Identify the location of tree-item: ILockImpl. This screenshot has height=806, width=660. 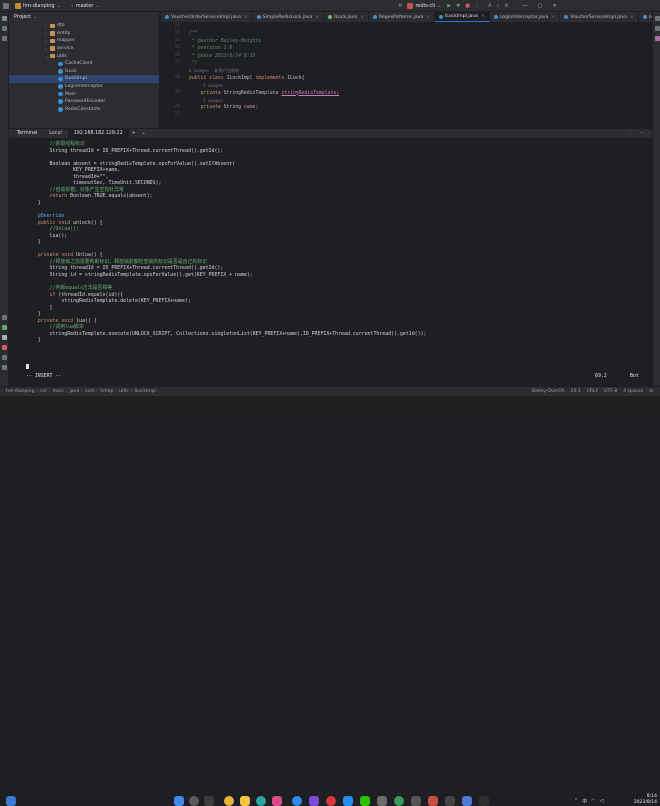
(84, 79).